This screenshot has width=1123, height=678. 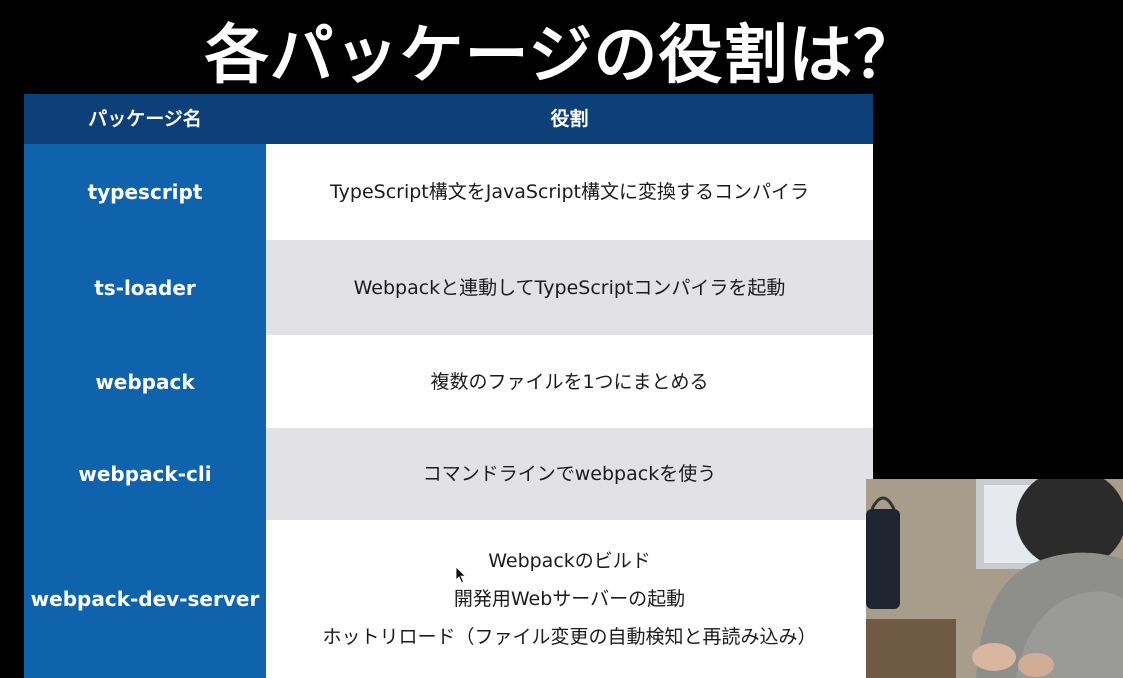 I want to click on role-text: TypeScript構文をJavaScript構文に変換するコンパイラ, so click(x=569, y=192).